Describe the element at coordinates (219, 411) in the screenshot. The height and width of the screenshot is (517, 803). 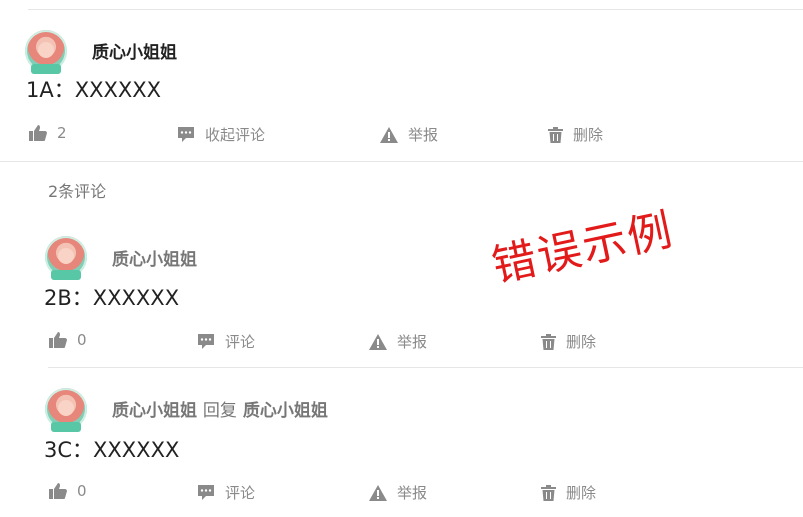
I see `reply-word: 回复` at that location.